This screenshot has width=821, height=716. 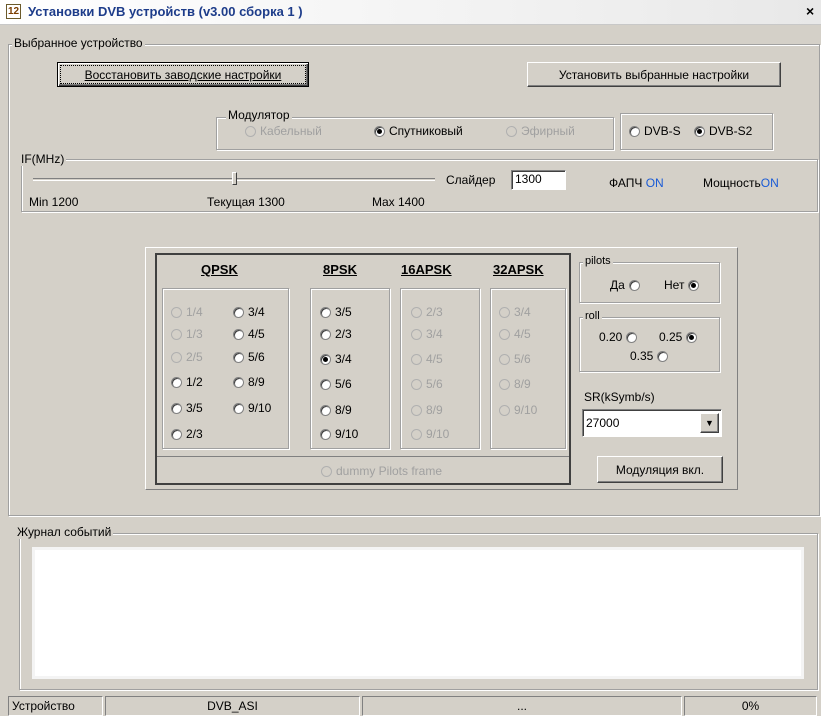 What do you see at coordinates (427, 312) in the screenshot?
I see `16apsk-2-3-radio: 2/3` at bounding box center [427, 312].